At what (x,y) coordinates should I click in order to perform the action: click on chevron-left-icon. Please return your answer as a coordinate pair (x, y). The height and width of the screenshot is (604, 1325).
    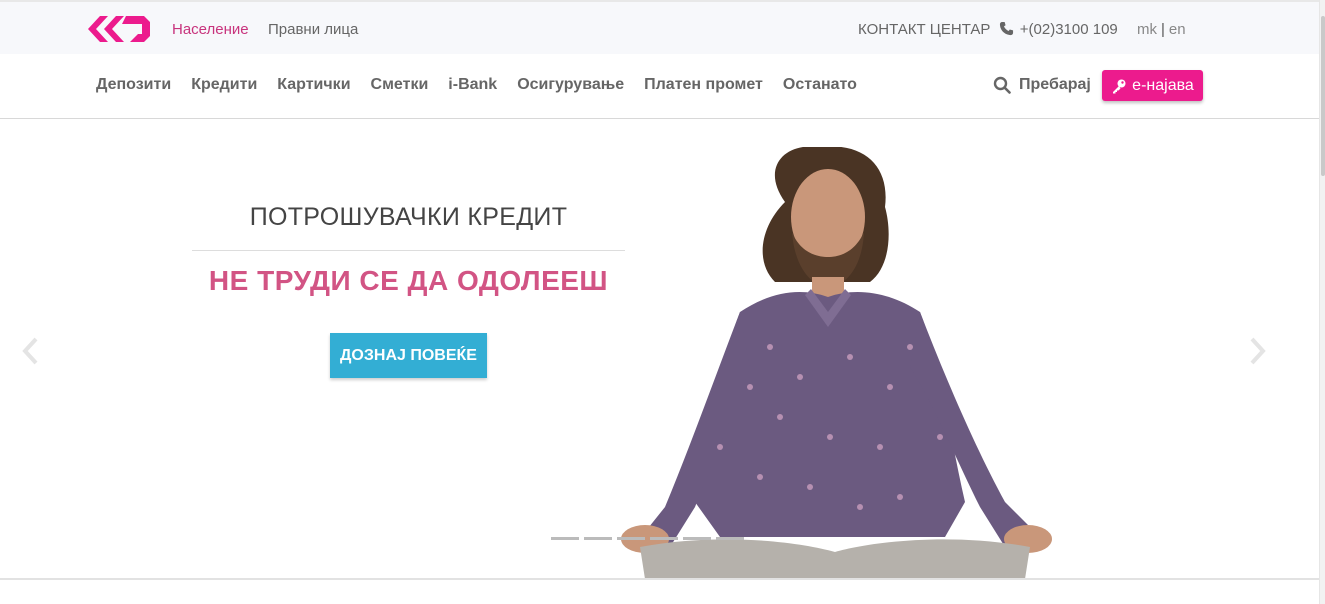
    Looking at the image, I should click on (30, 351).